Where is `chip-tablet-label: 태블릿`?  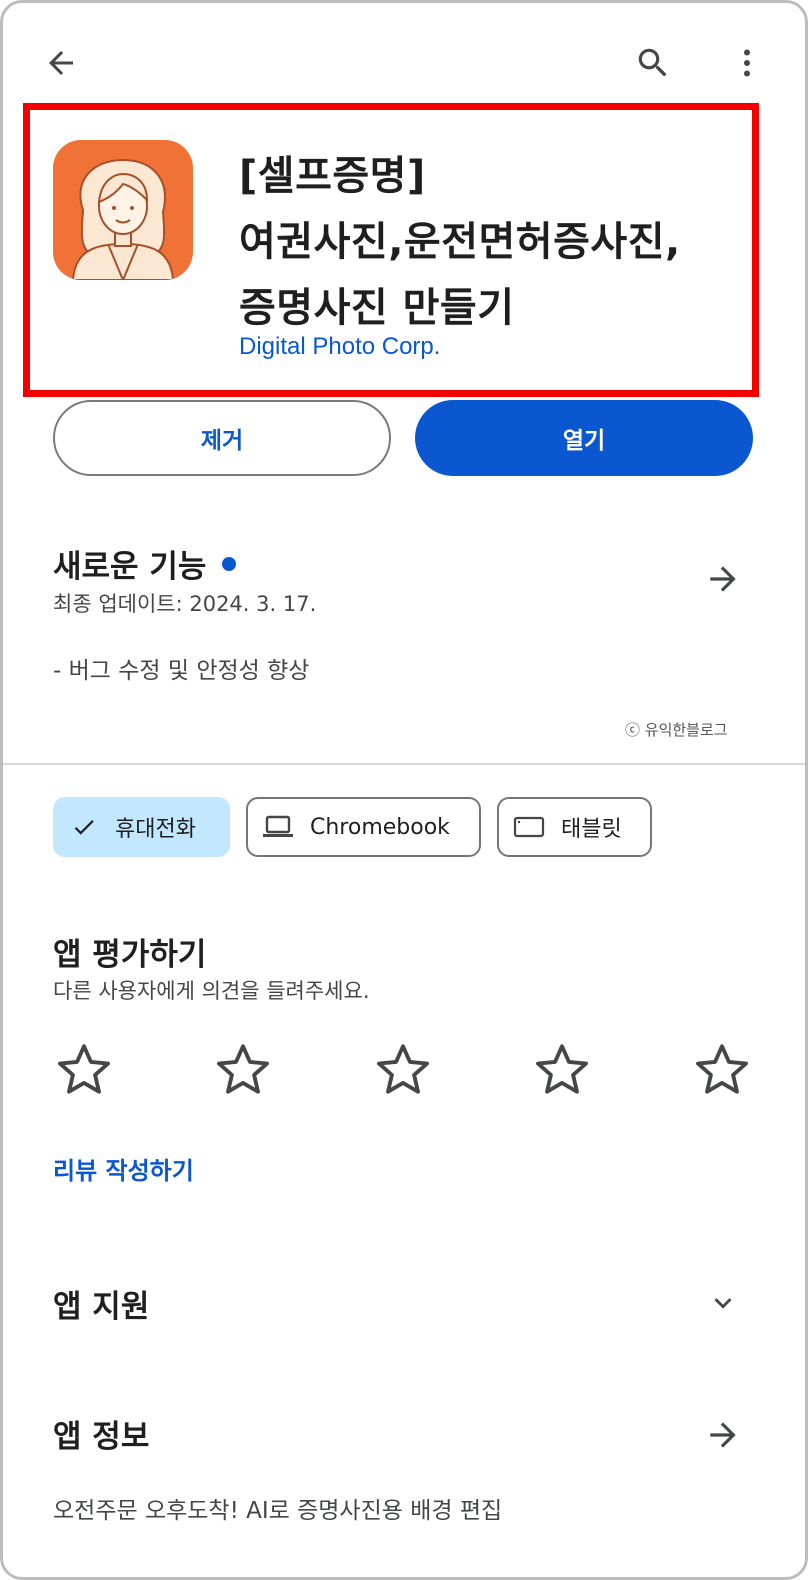 chip-tablet-label: 태블릿 is located at coordinates (591, 829).